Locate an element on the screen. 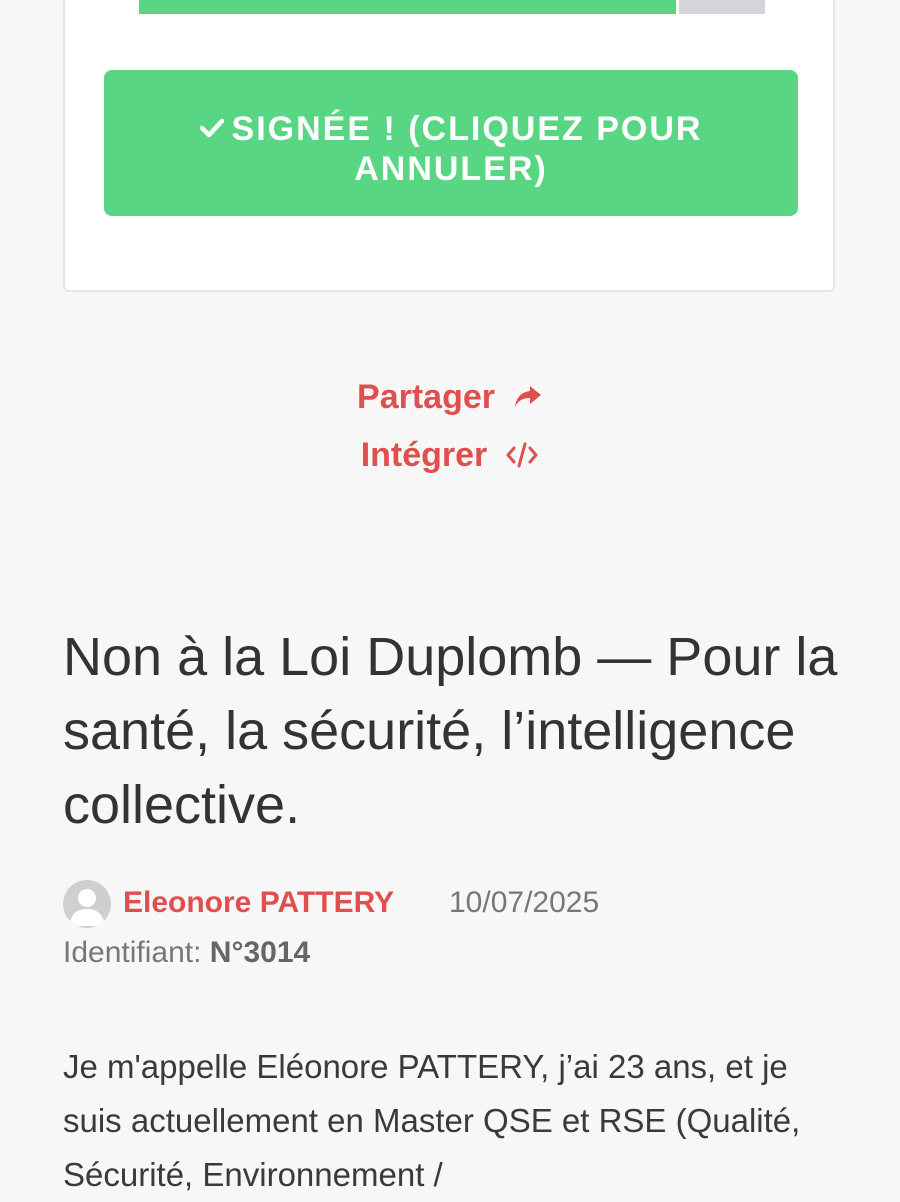 The height and width of the screenshot is (1202, 900). embed-link: Intégrer is located at coordinates (450, 455).